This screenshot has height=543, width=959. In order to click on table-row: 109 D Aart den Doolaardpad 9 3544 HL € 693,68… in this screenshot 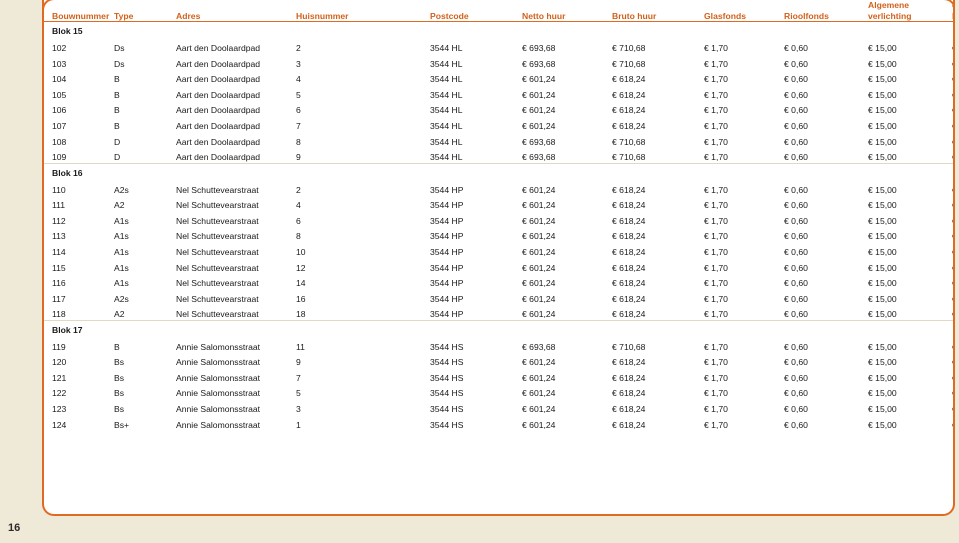, I will do `click(498, 155)`.